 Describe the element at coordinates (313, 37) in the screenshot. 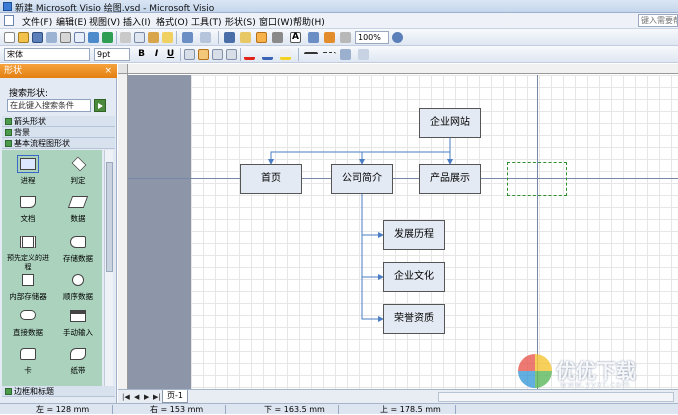

I see `line-tool-icon` at that location.